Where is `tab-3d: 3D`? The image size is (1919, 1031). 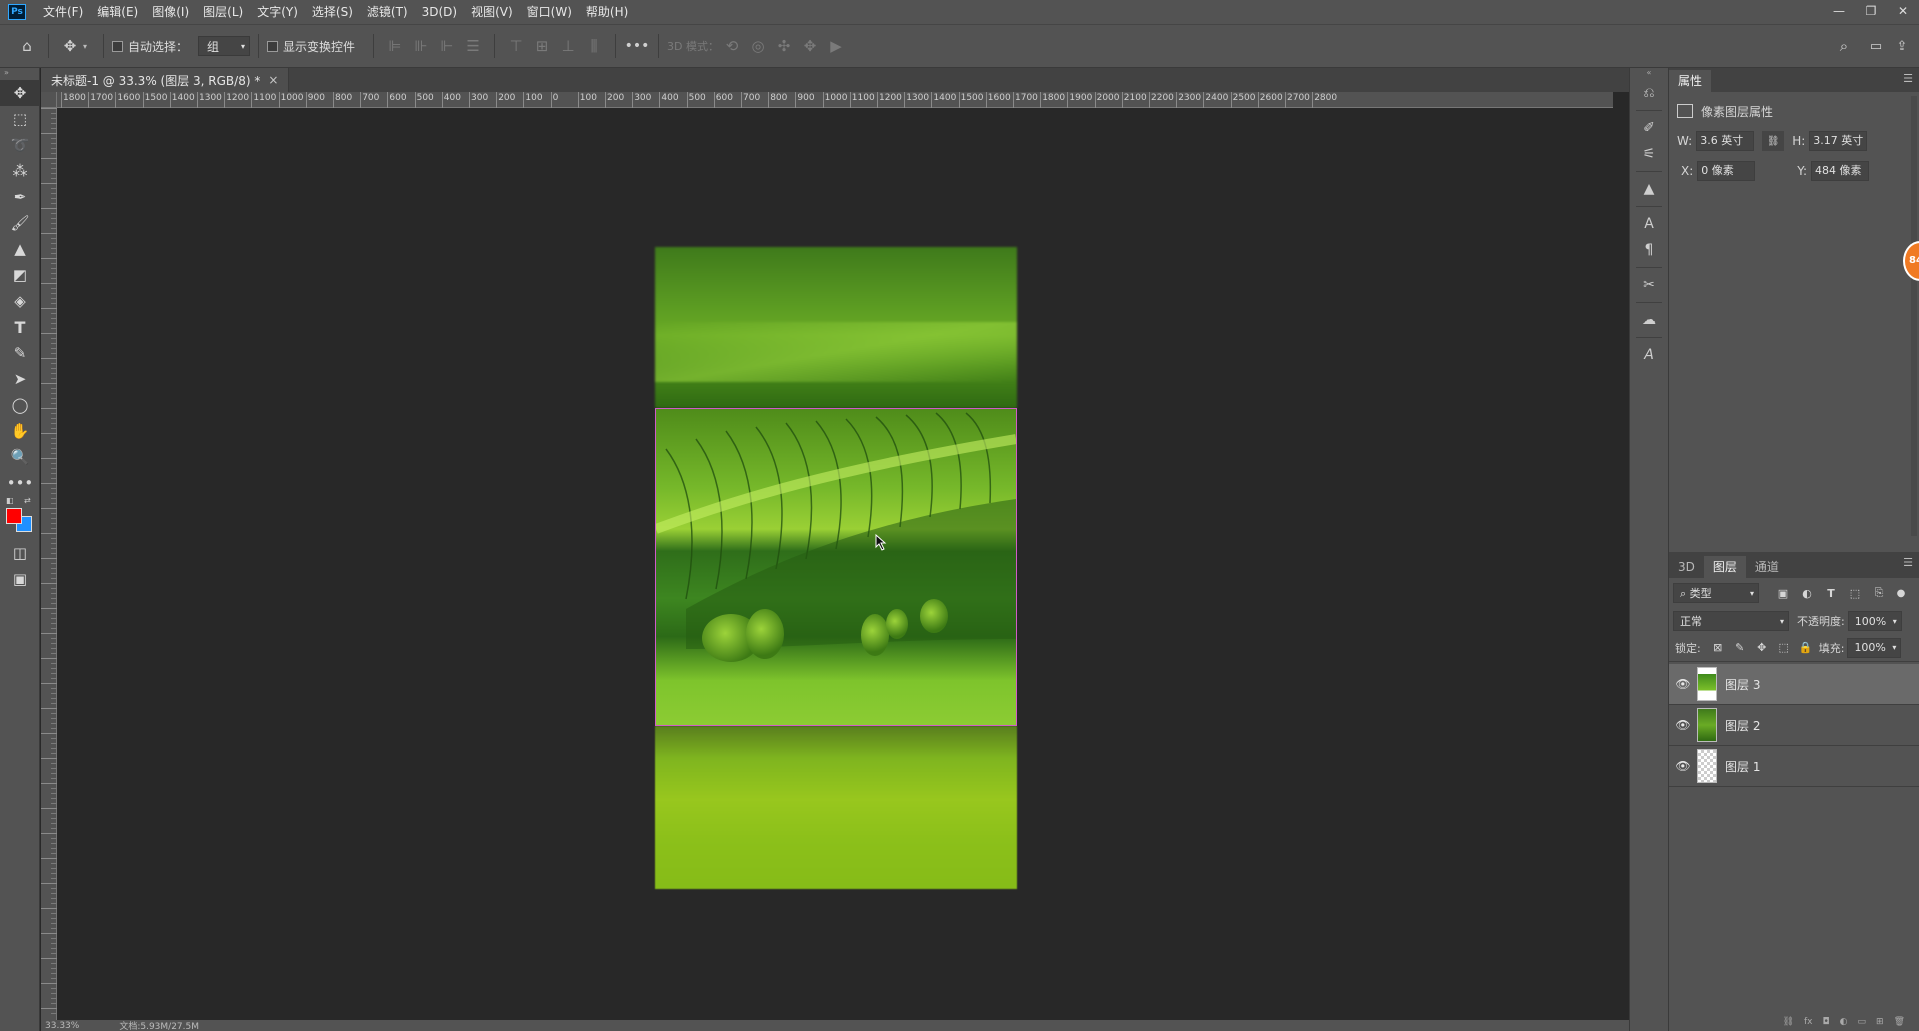 tab-3d: 3D is located at coordinates (1686, 567).